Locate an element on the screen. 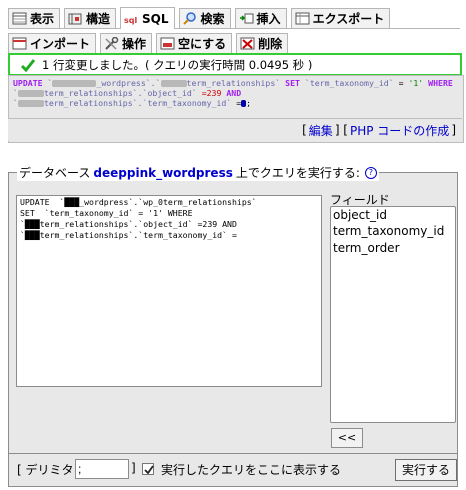 The image size is (466, 490). tab-empty: 空にする is located at coordinates (194, 43).